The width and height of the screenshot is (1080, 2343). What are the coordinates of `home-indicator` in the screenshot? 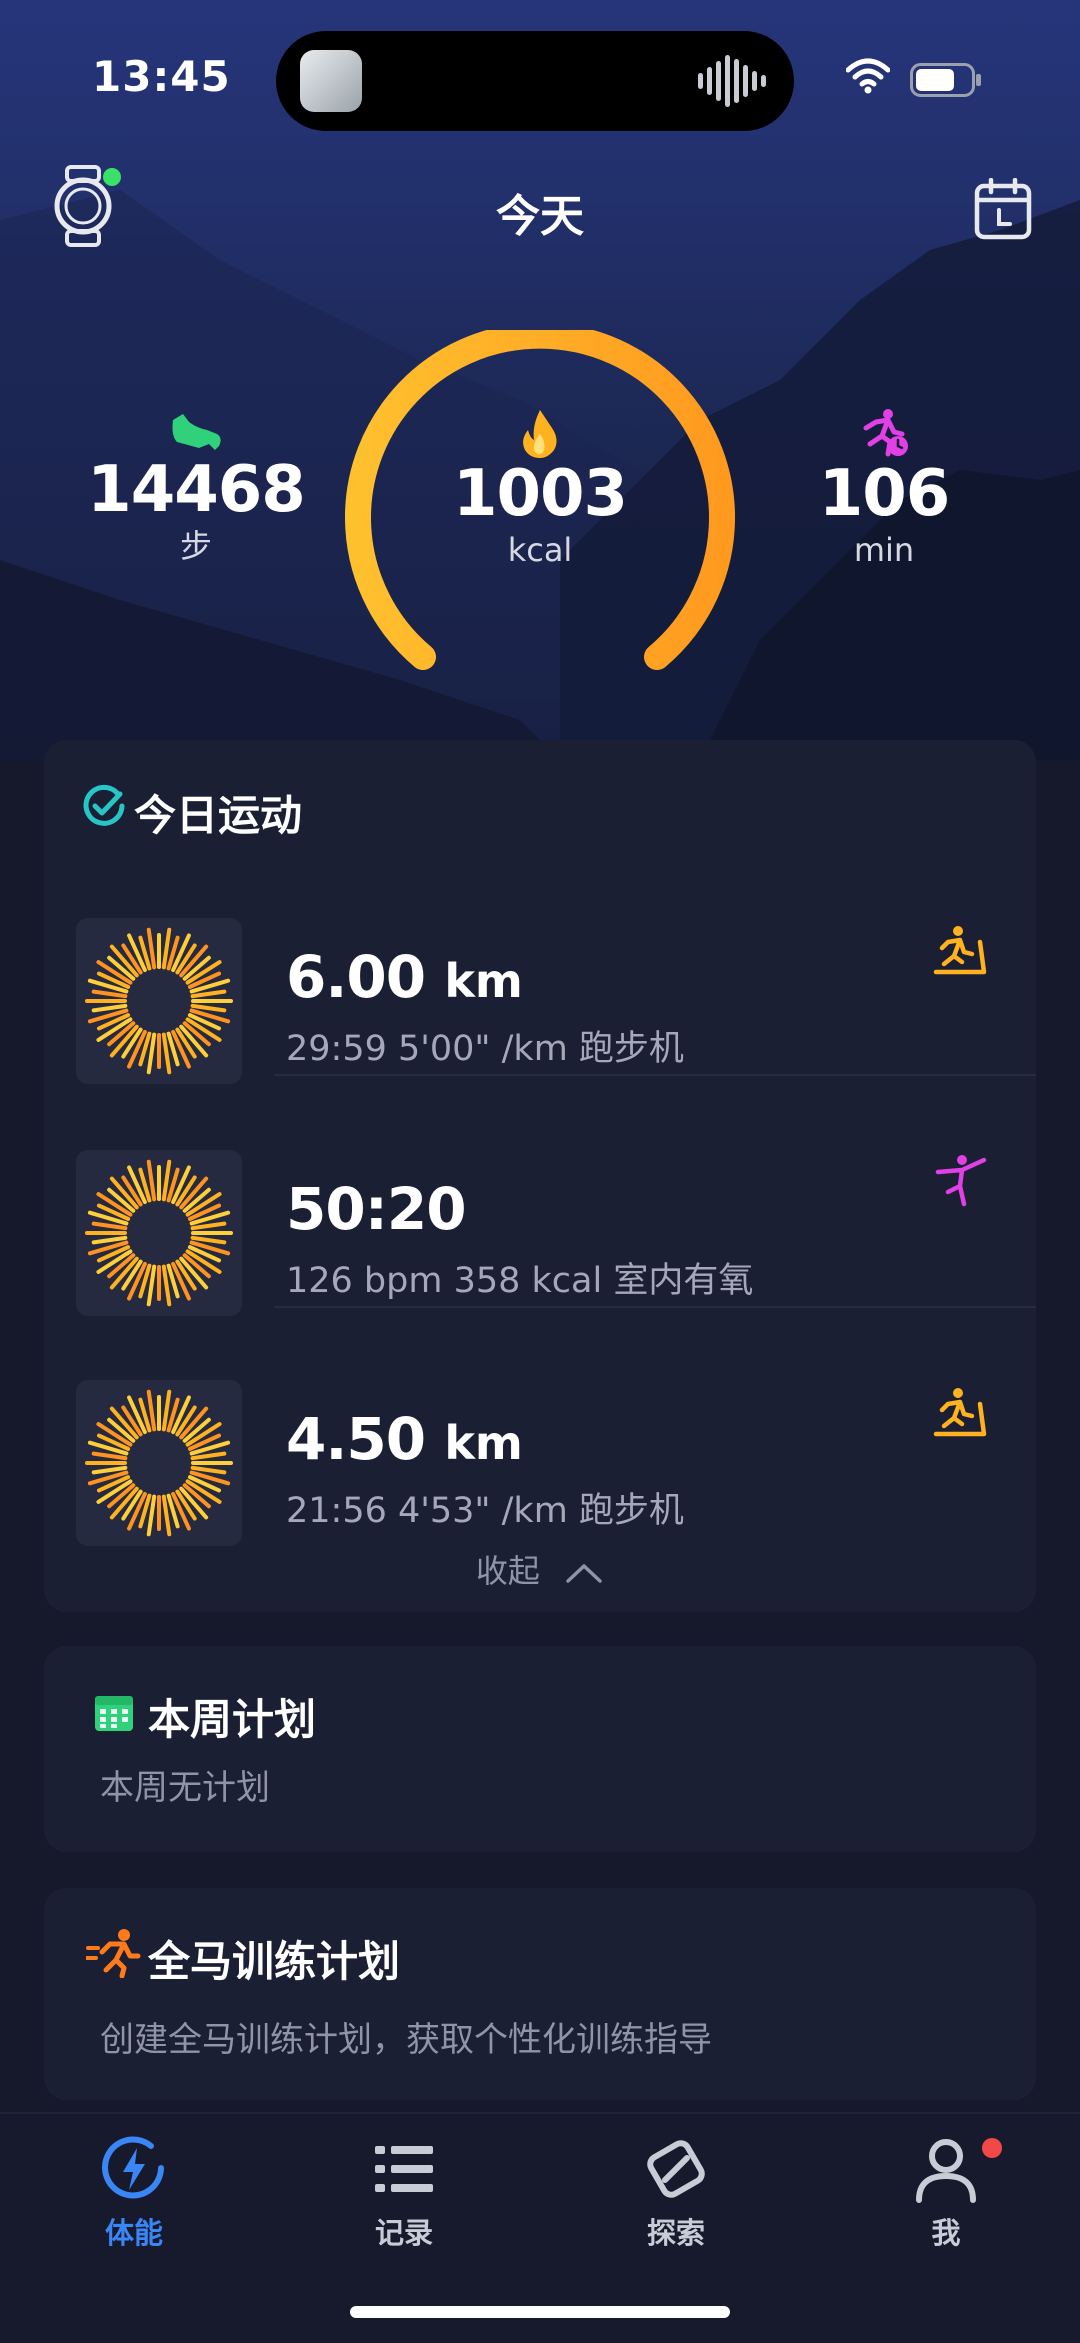 It's located at (540, 2312).